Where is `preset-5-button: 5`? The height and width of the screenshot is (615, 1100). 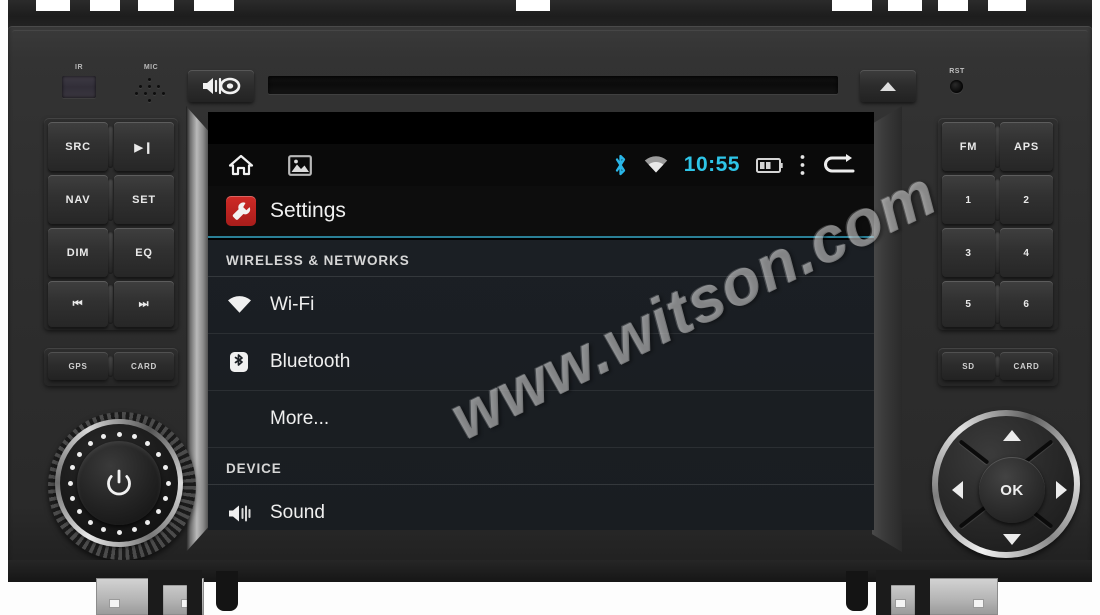
preset-5-button: 5 is located at coordinates (968, 304).